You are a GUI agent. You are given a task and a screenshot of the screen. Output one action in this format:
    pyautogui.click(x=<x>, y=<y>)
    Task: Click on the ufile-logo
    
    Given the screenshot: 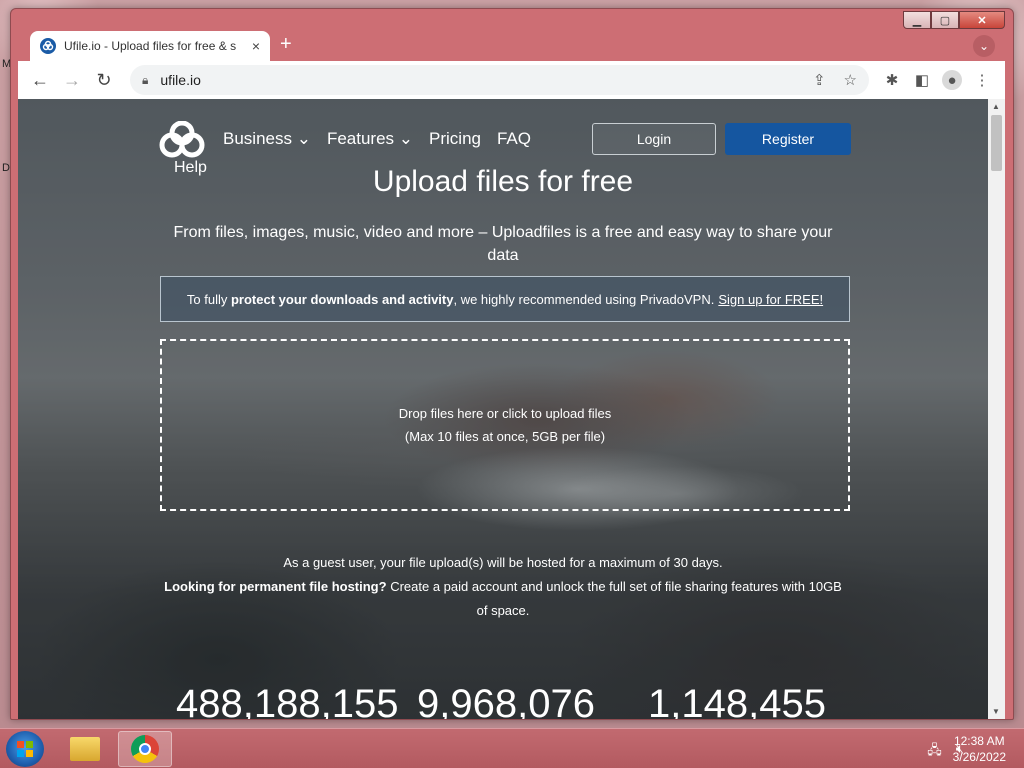 What is the action you would take?
    pyautogui.click(x=182, y=140)
    